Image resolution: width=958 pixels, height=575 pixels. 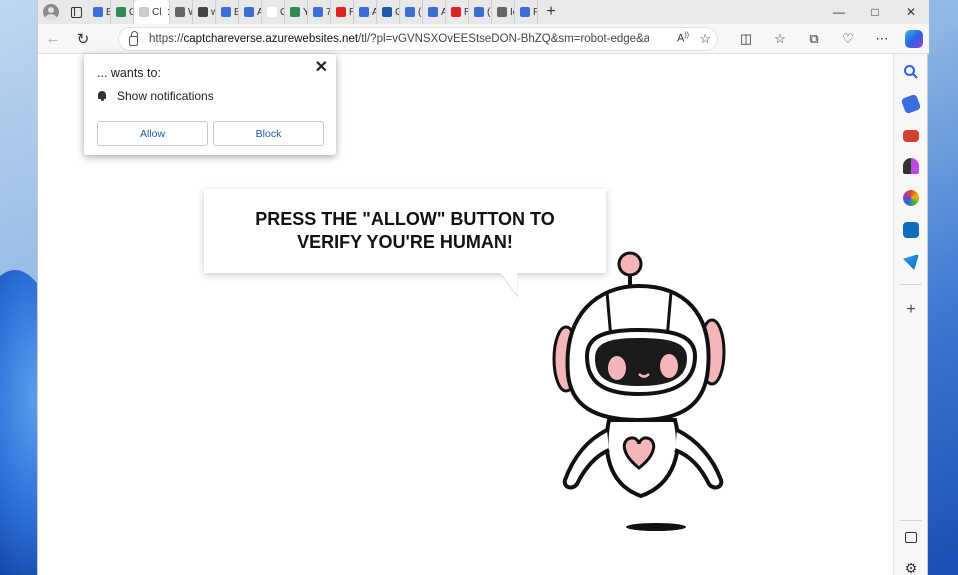 I want to click on browser-tab: 7, so click(x=319, y=12).